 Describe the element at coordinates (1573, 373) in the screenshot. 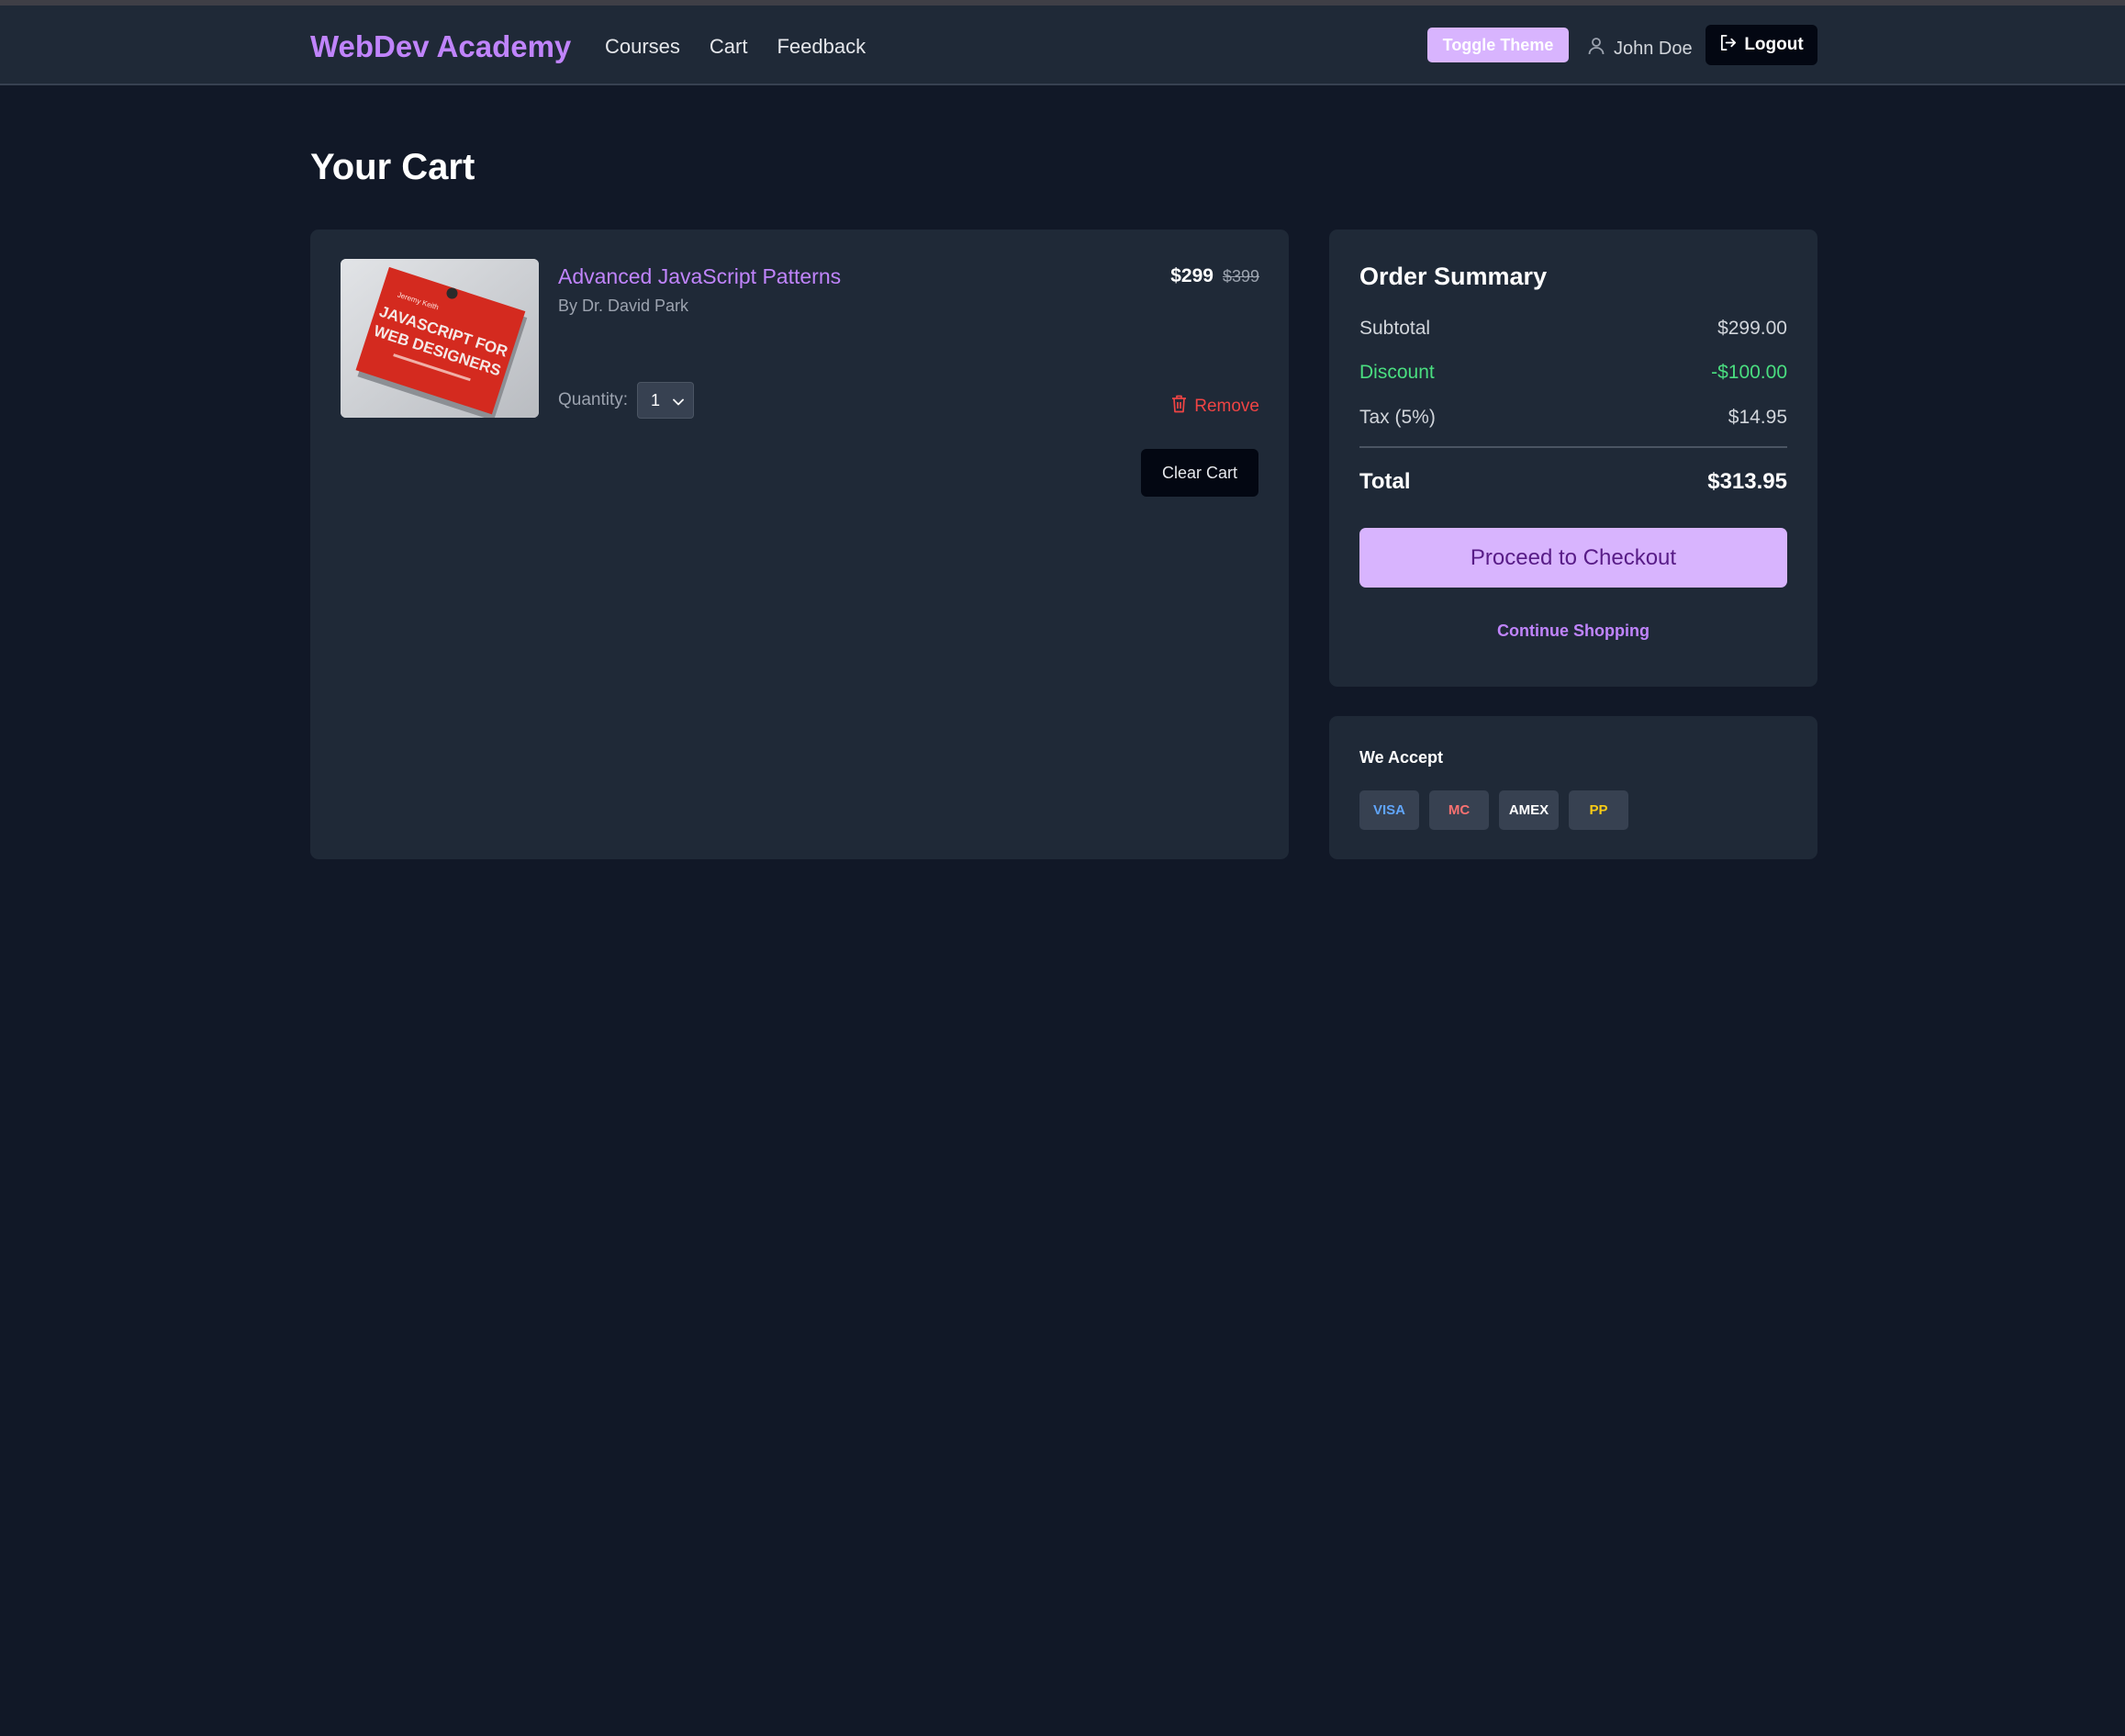

I see `discount-row: Discount -$100.00` at that location.